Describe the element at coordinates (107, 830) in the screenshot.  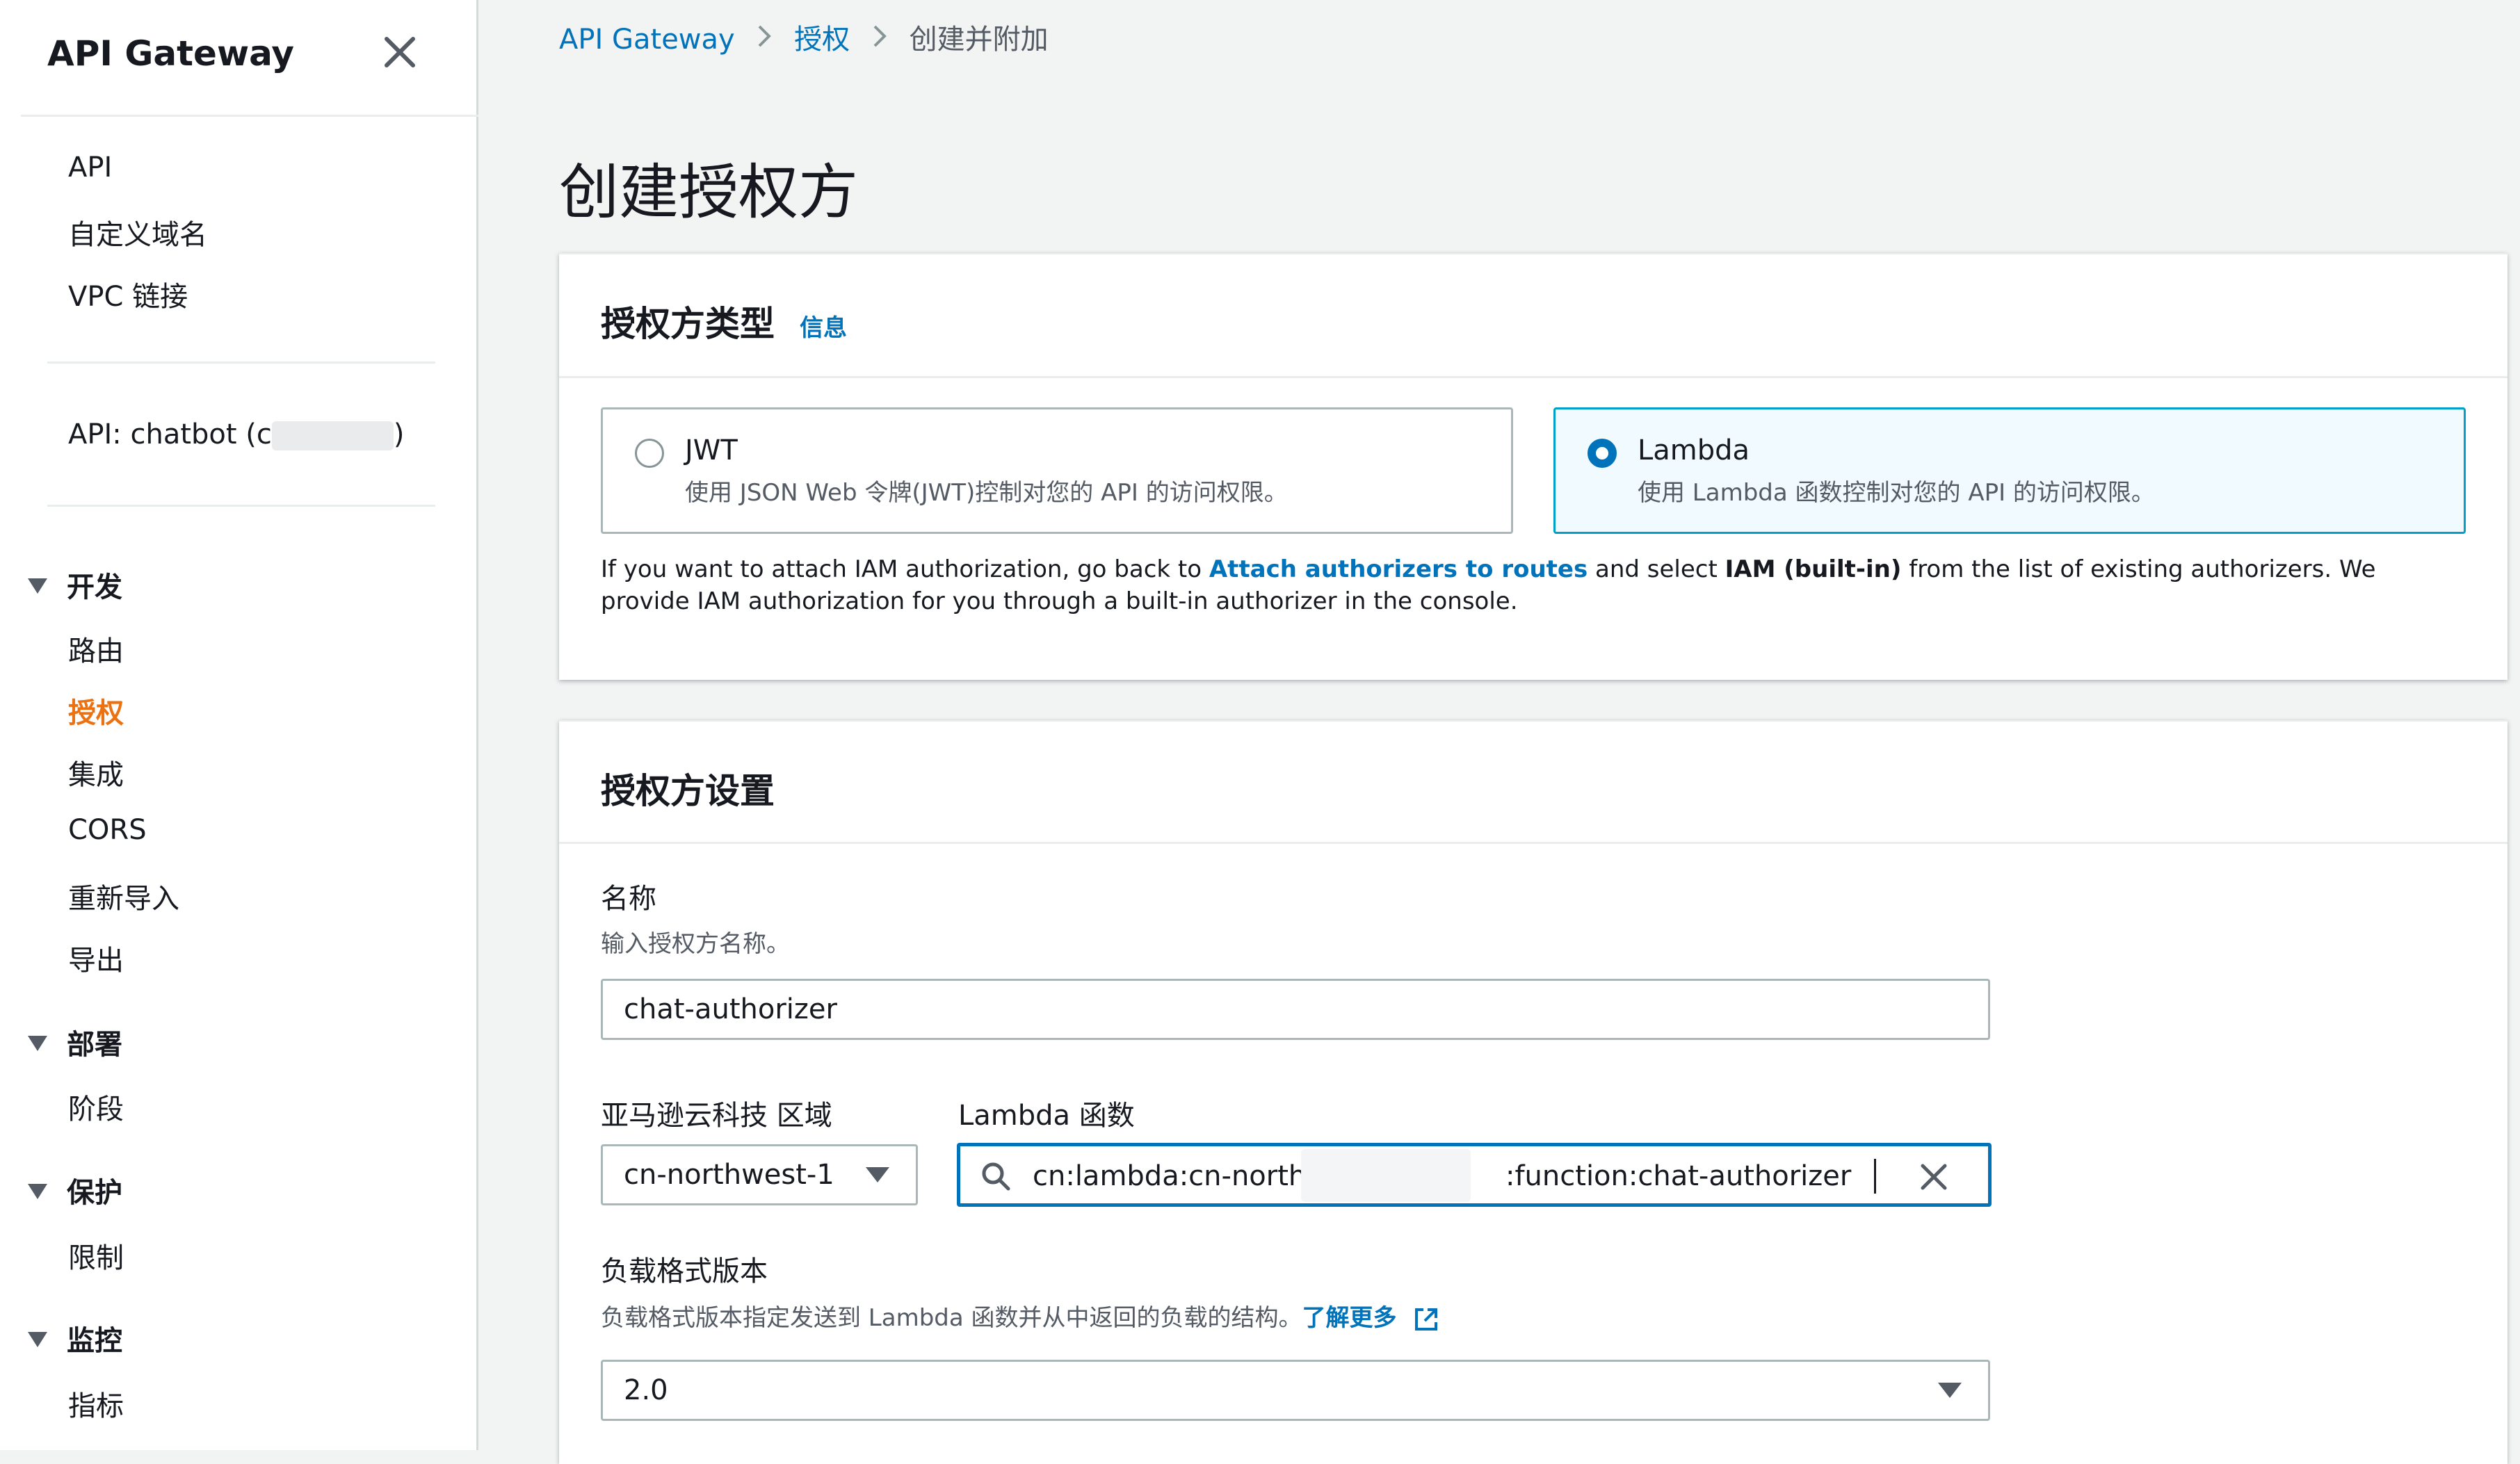
I see `sidebar-item-cors: CORS` at that location.